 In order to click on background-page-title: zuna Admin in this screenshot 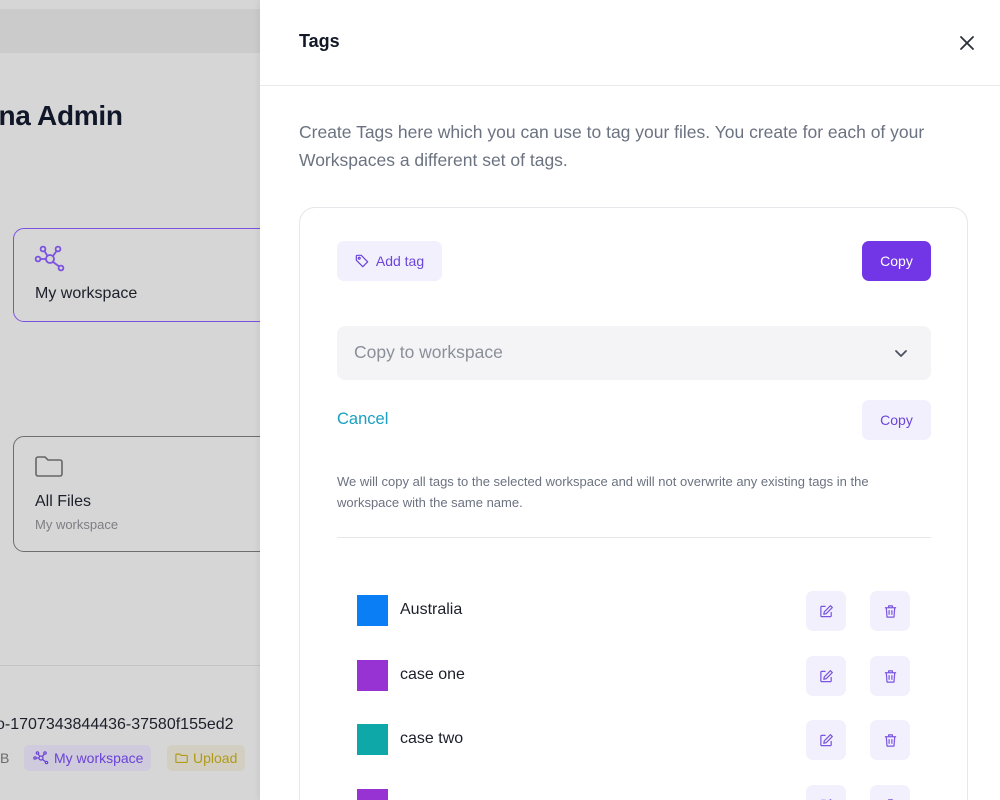, I will do `click(61, 115)`.